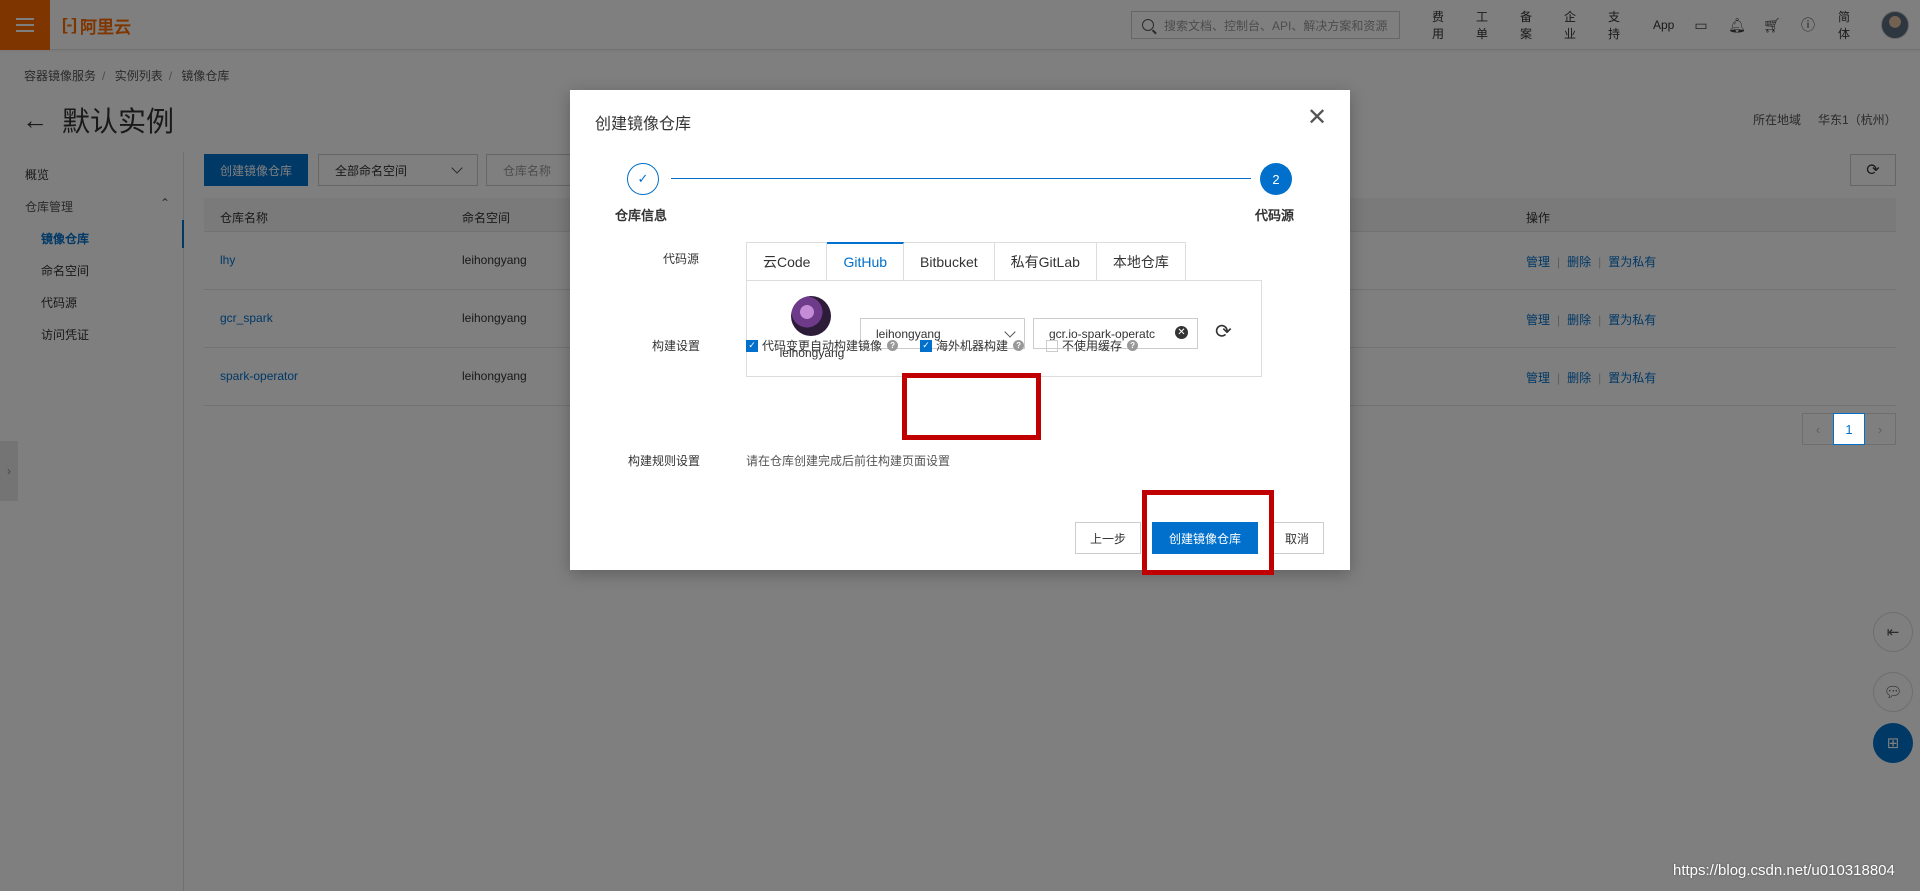  What do you see at coordinates (1141, 261) in the screenshot?
I see `tab-local-repo: 本地仓库` at bounding box center [1141, 261].